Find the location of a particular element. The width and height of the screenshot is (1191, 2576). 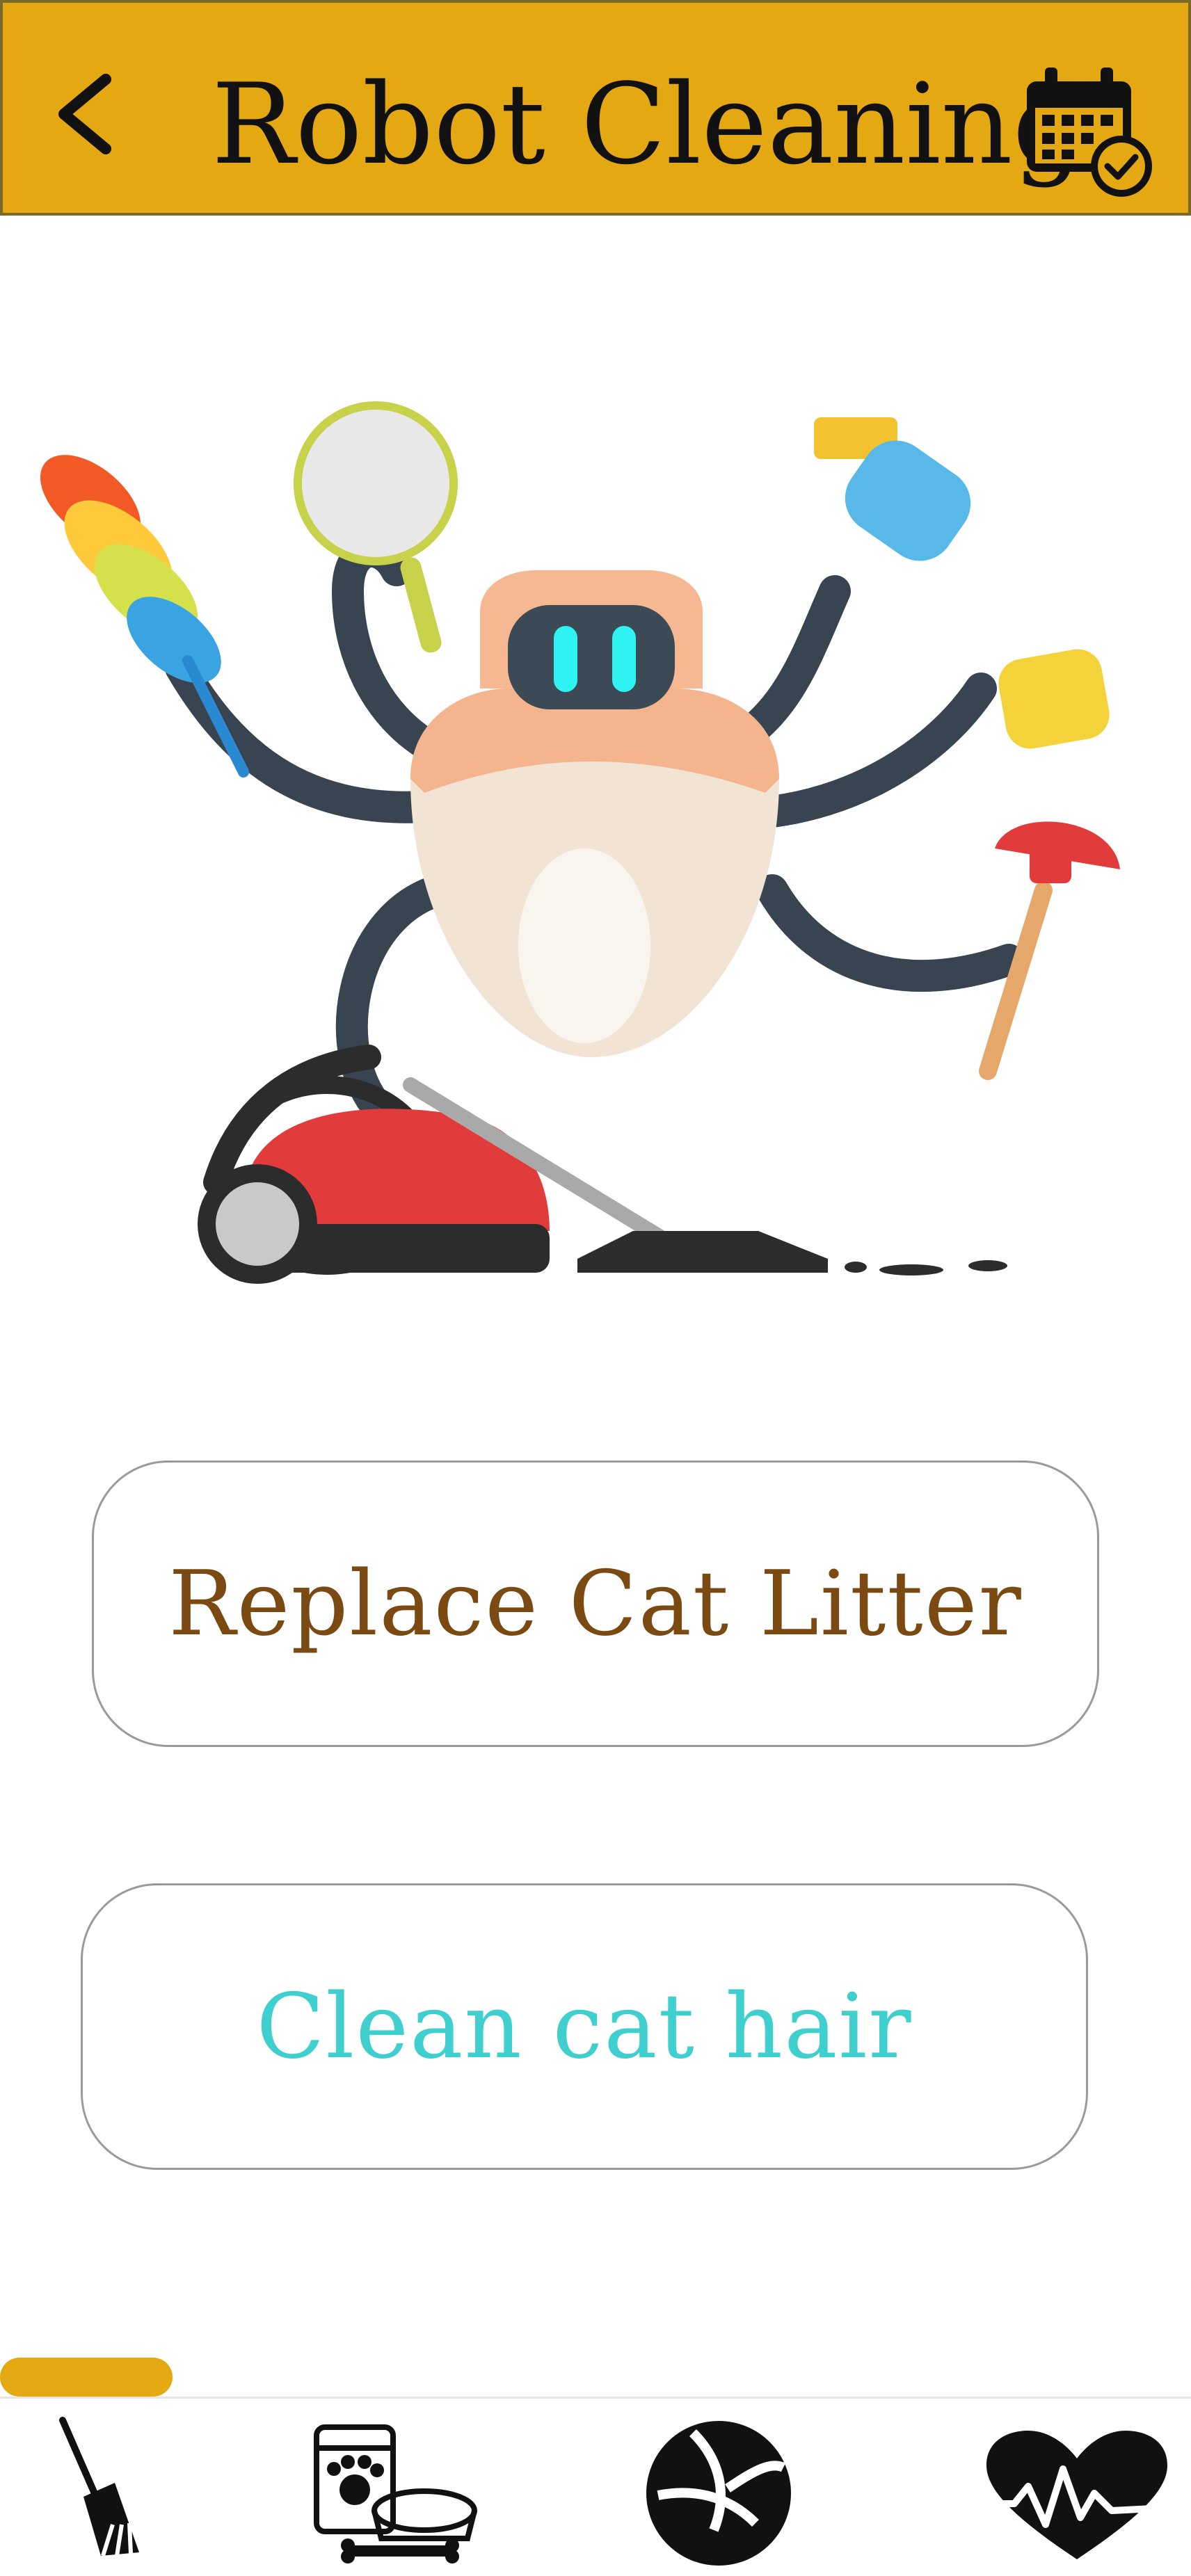

broom-icon is located at coordinates (90, 2489).